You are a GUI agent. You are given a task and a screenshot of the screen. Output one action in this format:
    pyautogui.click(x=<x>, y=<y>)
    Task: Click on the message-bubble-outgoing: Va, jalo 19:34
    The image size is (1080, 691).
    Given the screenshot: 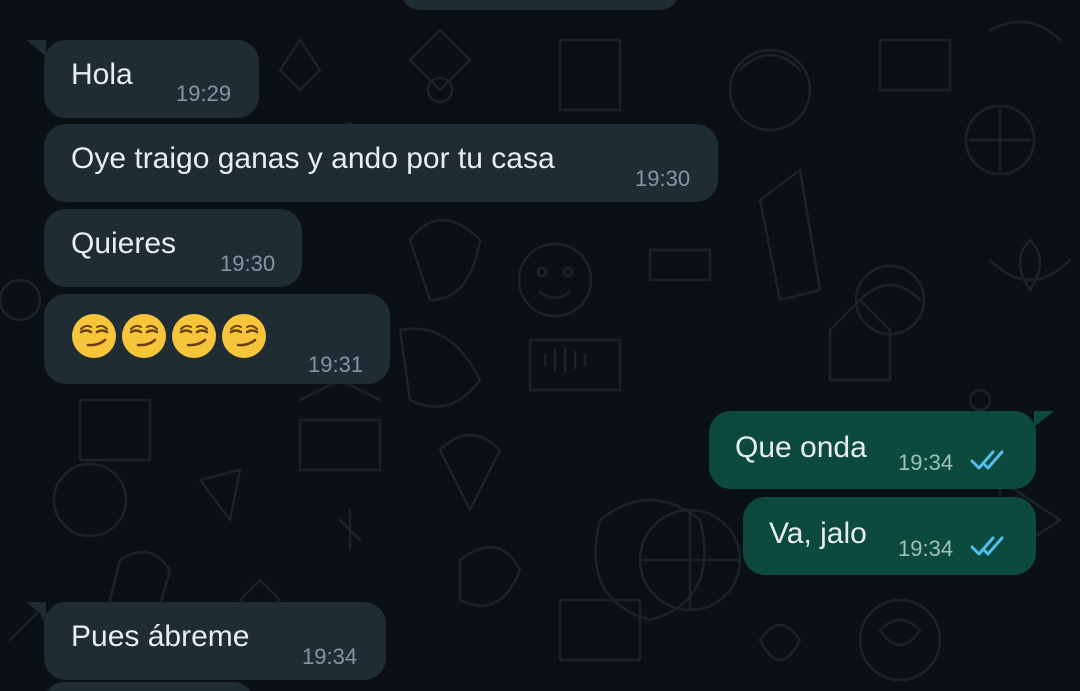 What is the action you would take?
    pyautogui.click(x=889, y=536)
    